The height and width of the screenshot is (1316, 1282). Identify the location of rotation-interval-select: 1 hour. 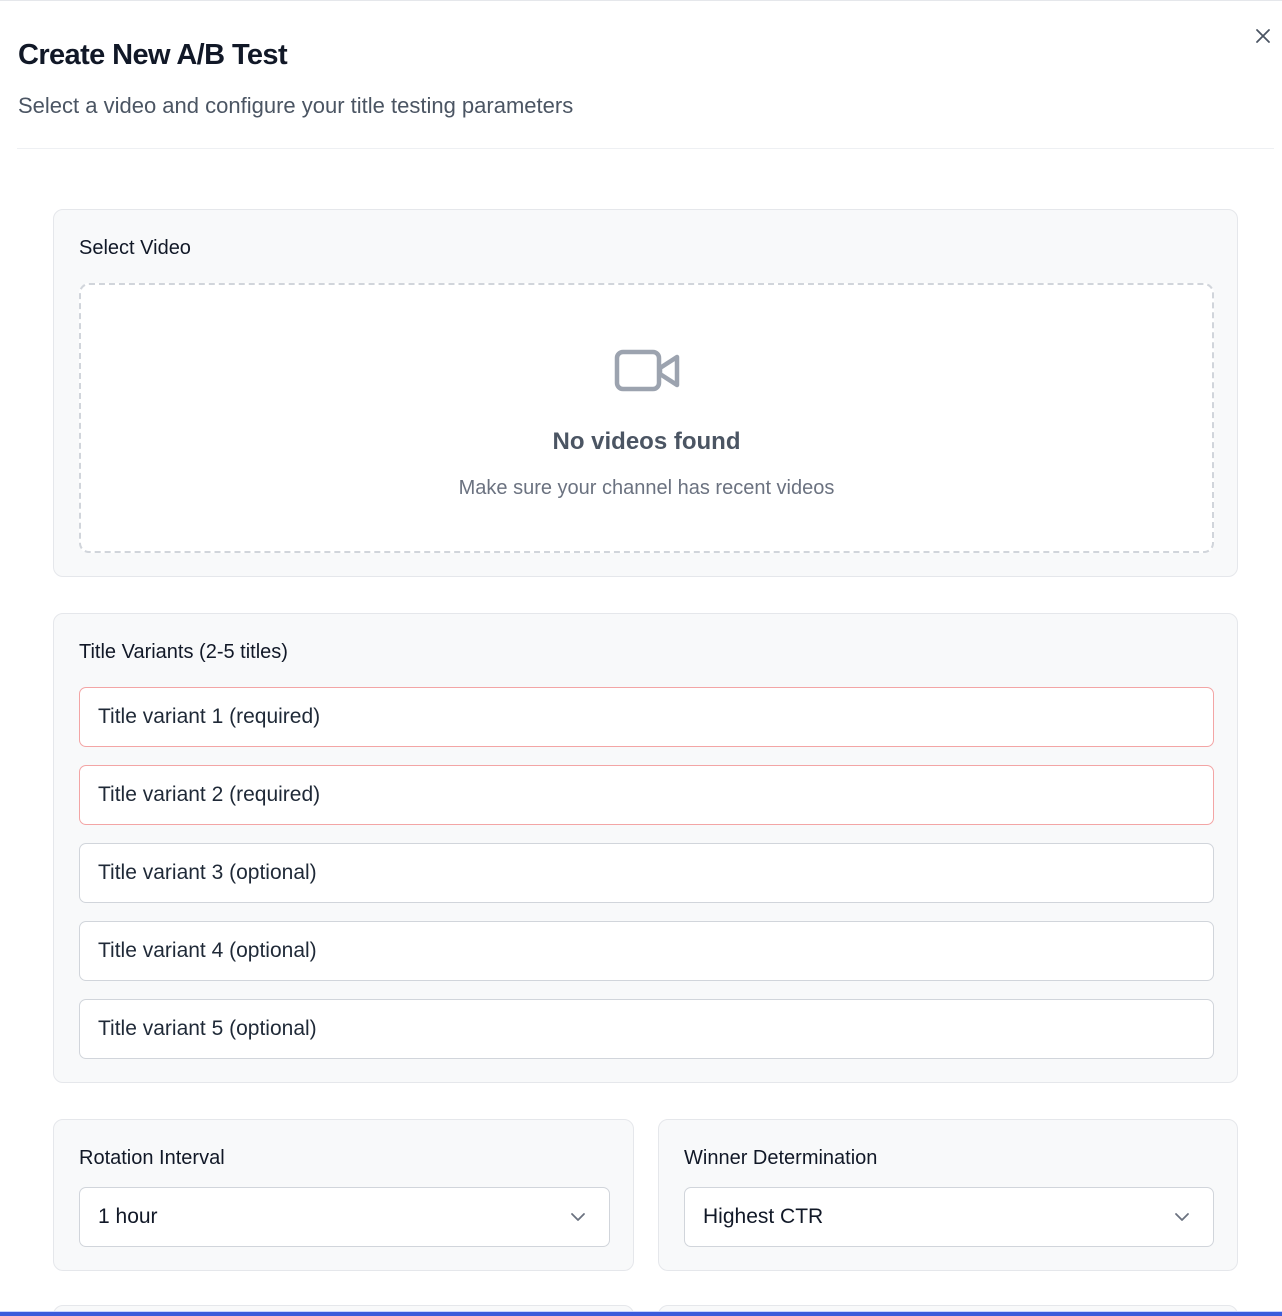
(344, 1217).